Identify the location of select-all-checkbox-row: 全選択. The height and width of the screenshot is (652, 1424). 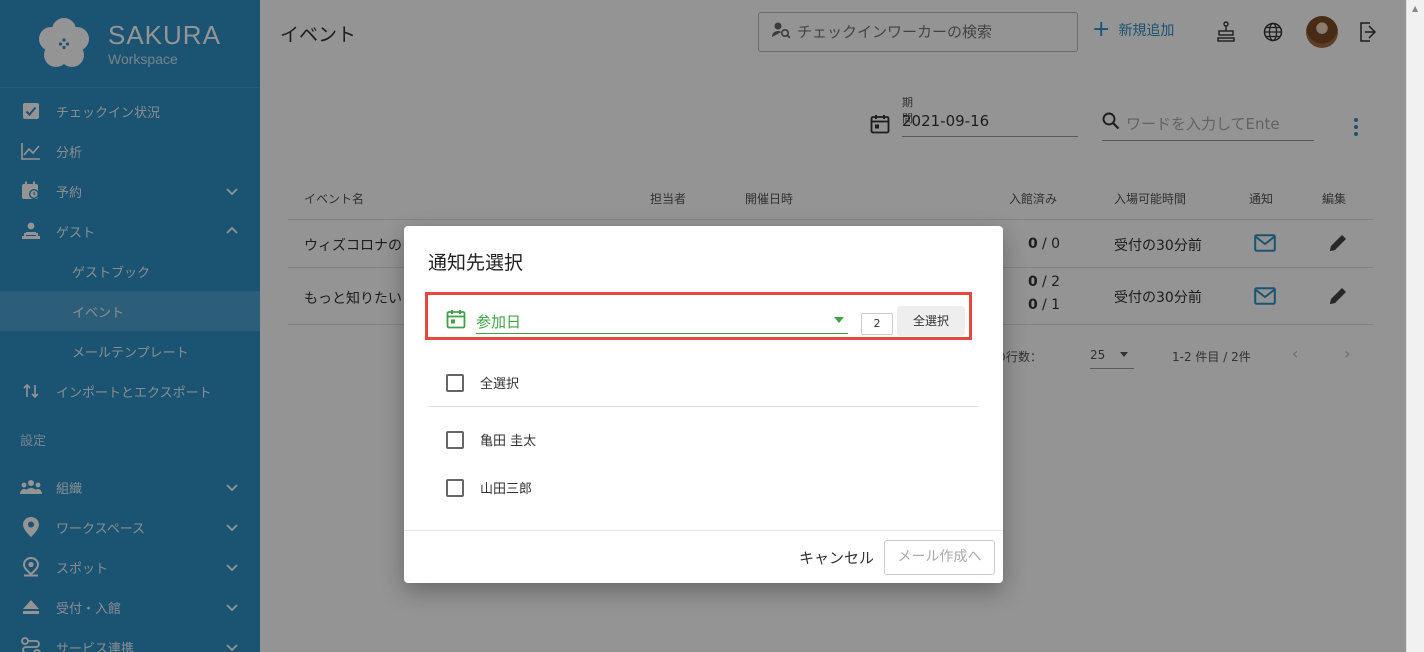
(482, 382).